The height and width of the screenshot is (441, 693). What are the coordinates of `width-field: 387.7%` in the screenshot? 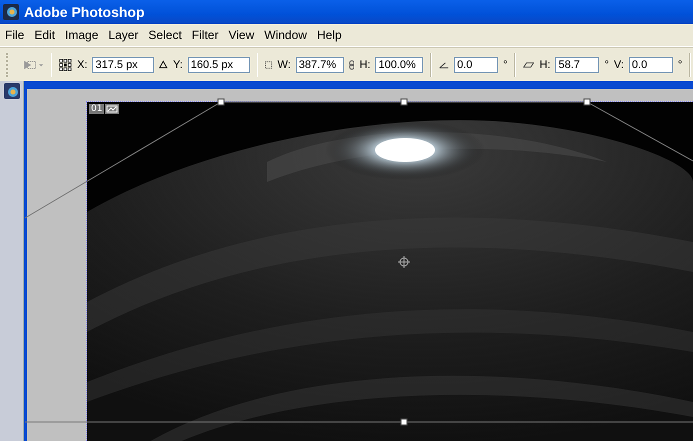 It's located at (320, 64).